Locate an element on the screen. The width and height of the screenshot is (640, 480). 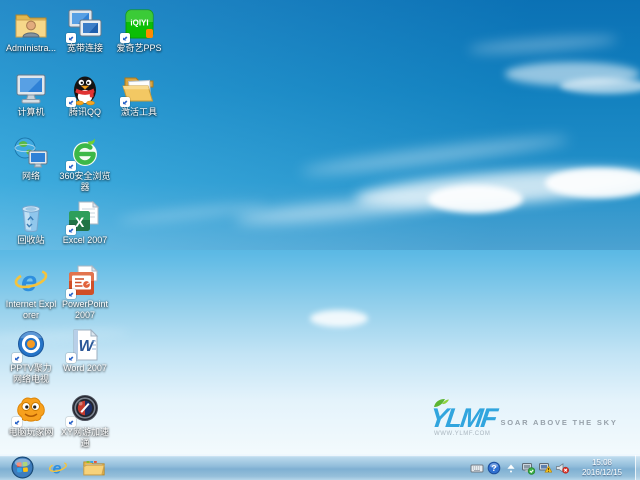
desktop-icon-iqiyi-pps: iQIYI 爱奇艺PPS is located at coordinates (139, 37).